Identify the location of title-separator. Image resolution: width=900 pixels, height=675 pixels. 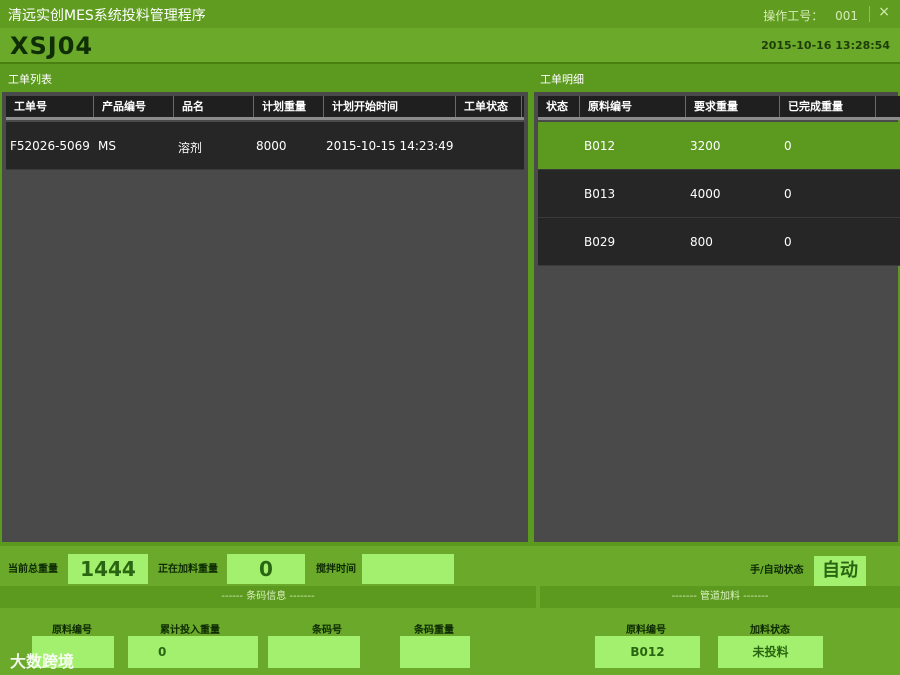
(869, 14).